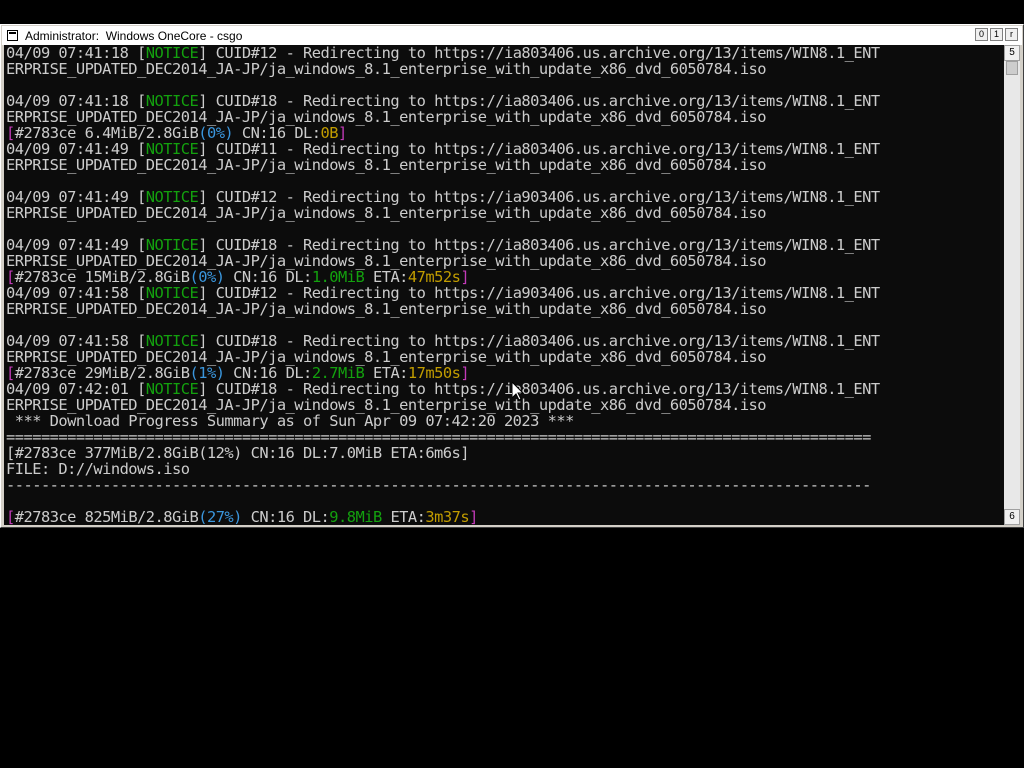 The height and width of the screenshot is (768, 1024). Describe the element at coordinates (355, 516) in the screenshot. I see `console-text-segment: 9.8MiB` at that location.